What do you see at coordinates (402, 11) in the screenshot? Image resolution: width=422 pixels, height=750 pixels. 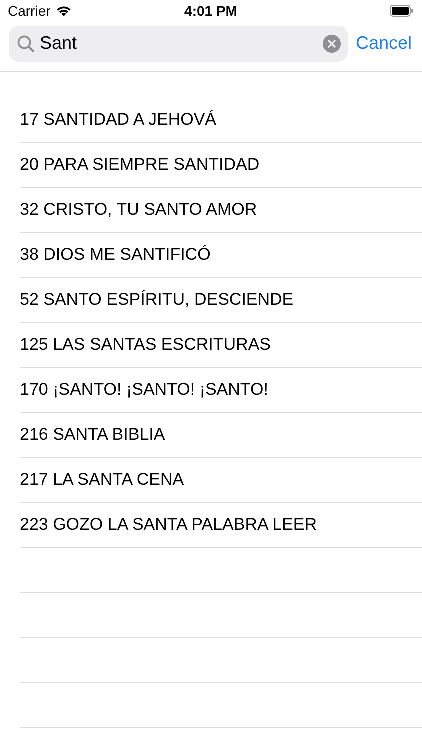 I see `battery-icon` at bounding box center [402, 11].